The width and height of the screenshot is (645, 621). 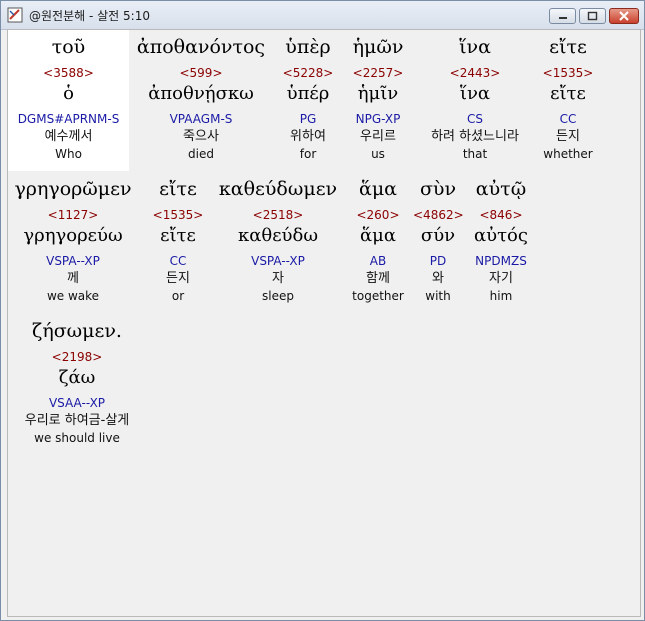 I want to click on korean-gloss: 와, so click(x=438, y=278).